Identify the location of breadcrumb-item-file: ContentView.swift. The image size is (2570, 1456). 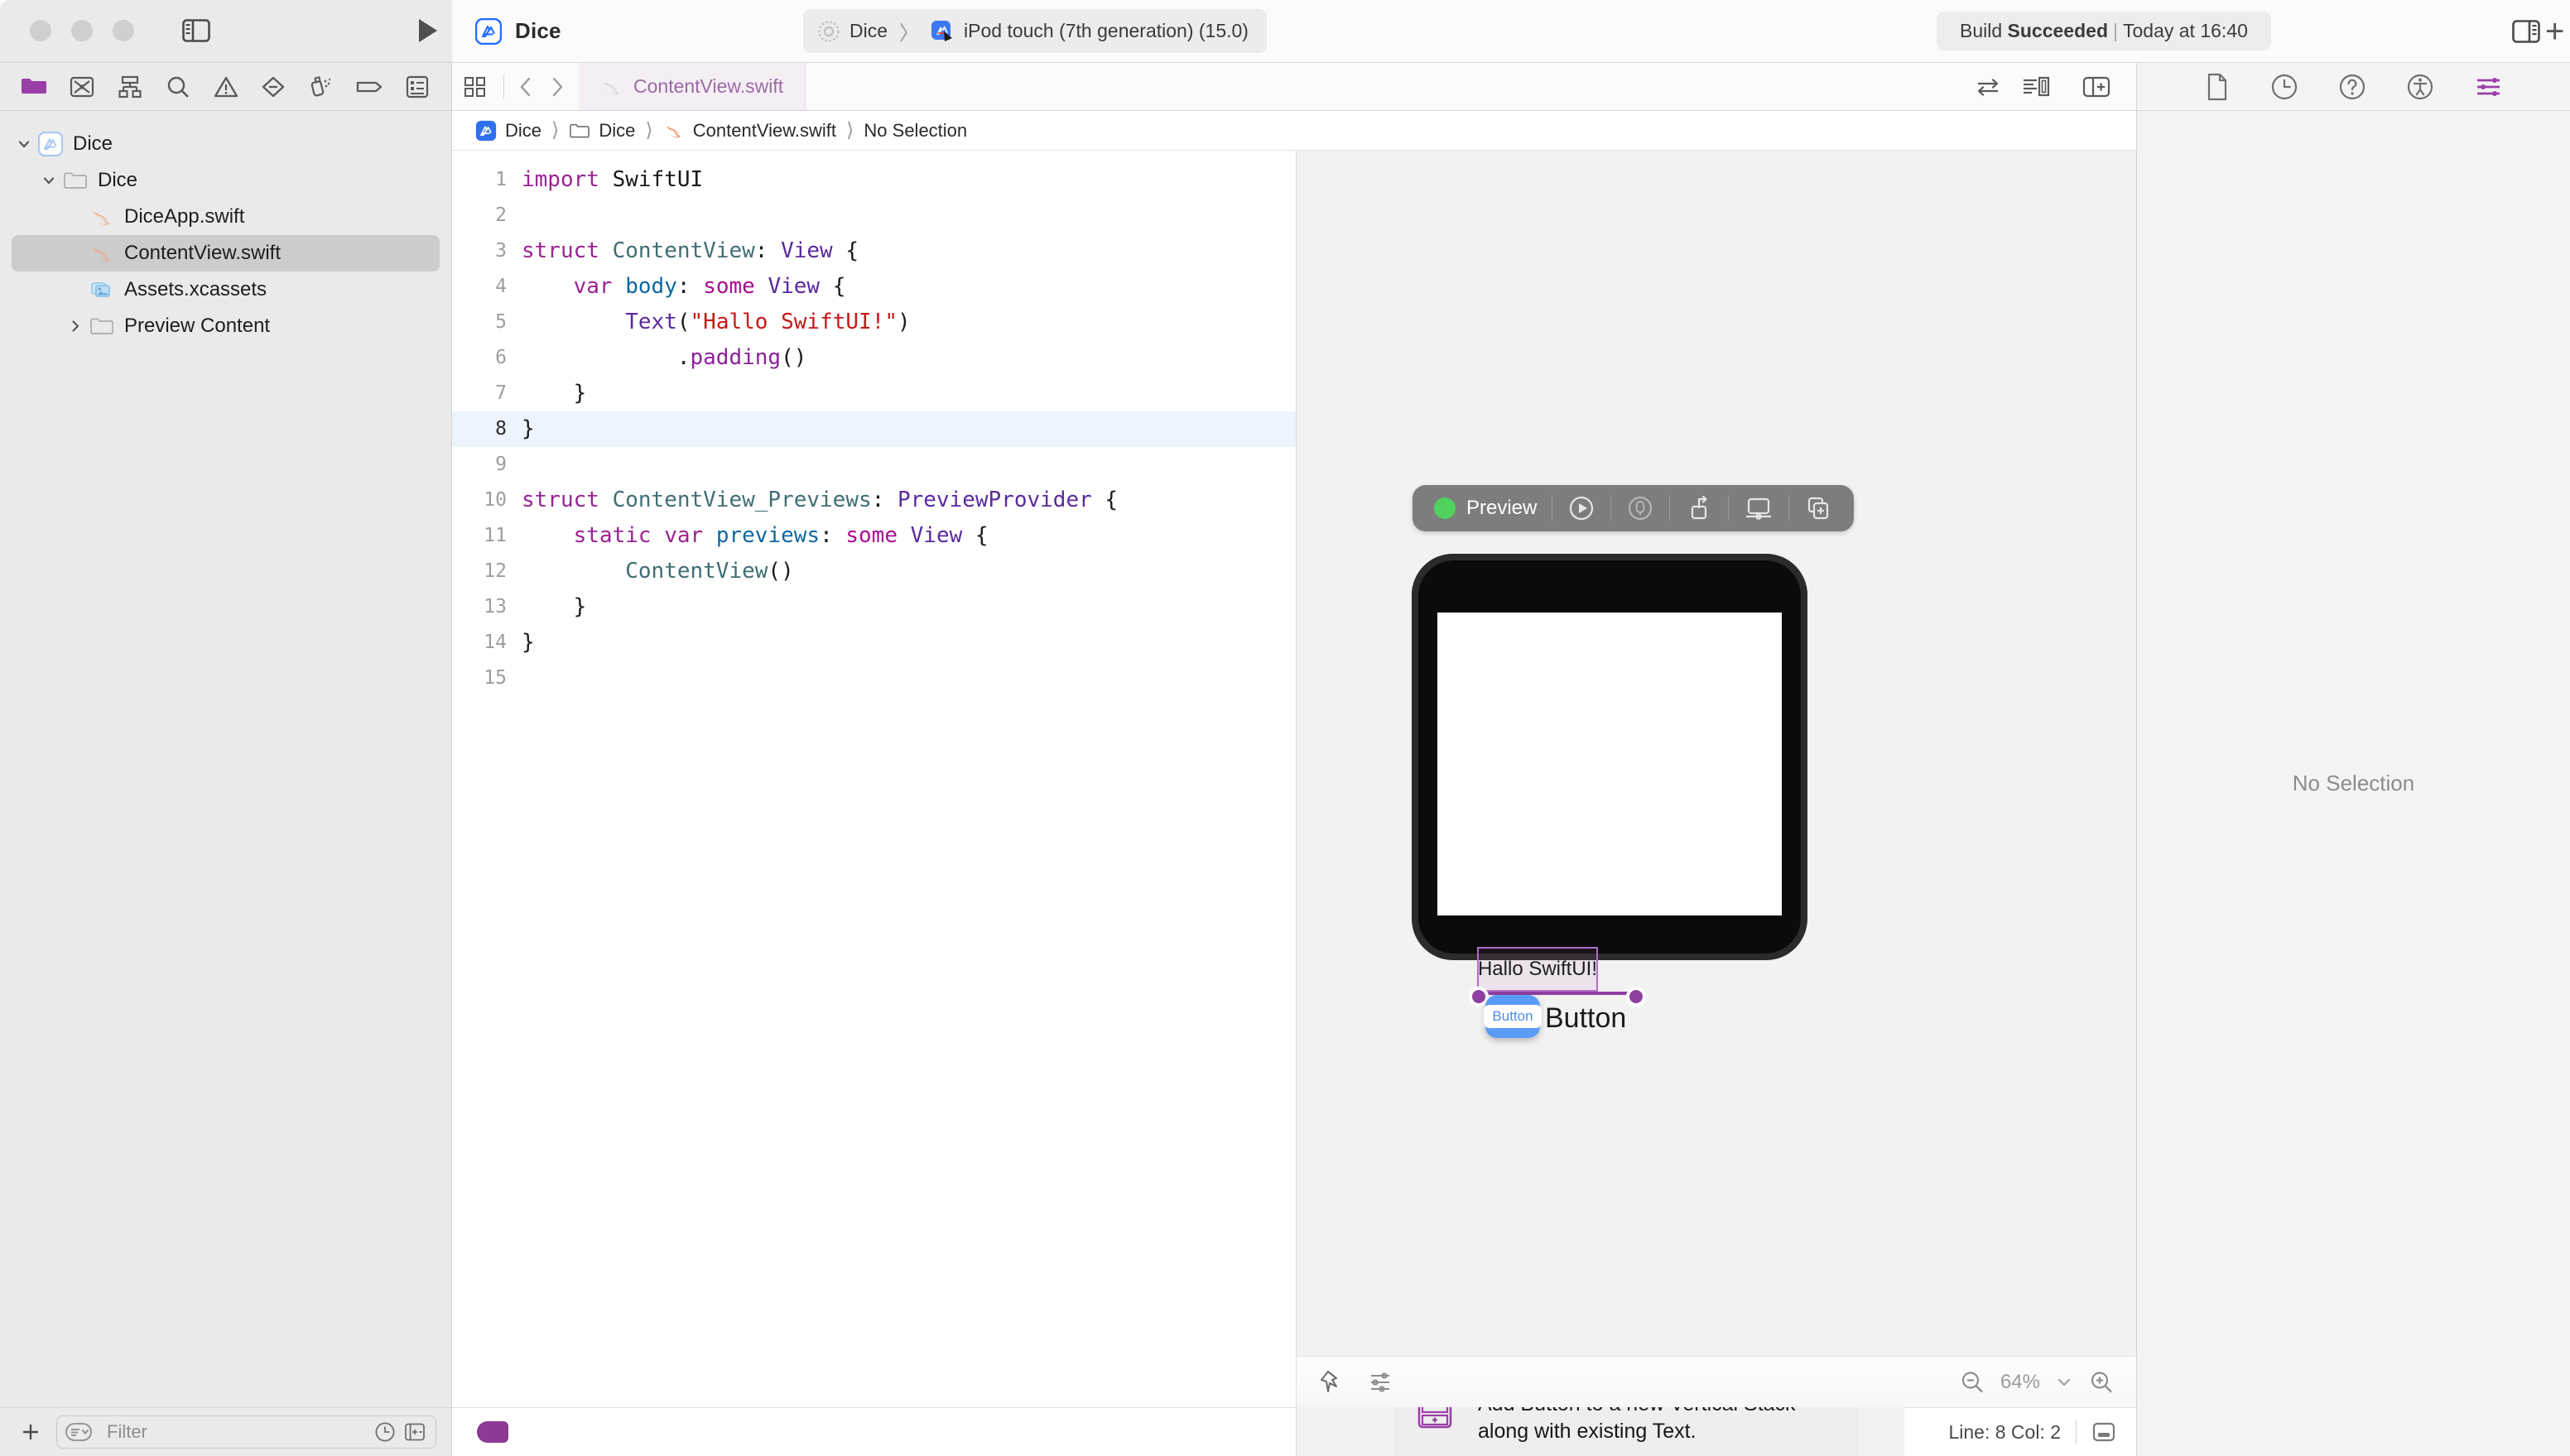
(764, 131).